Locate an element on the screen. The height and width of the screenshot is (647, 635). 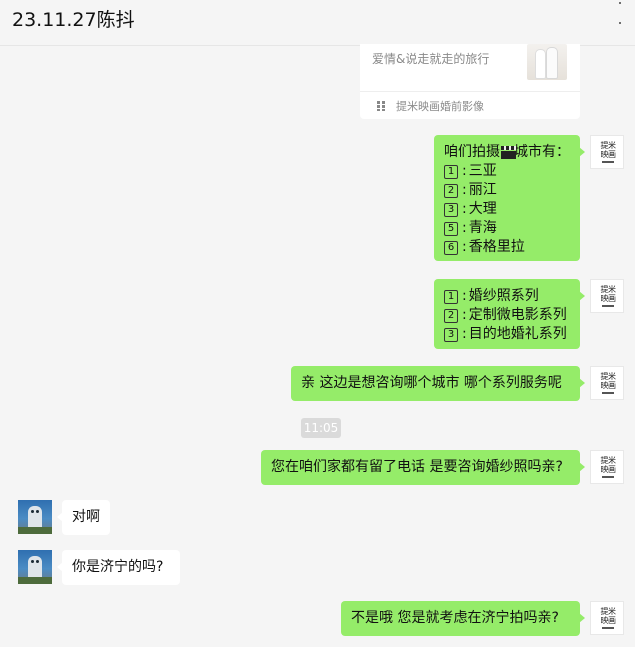
chat-header: 23.11.27陈抖 is located at coordinates (317, 23).